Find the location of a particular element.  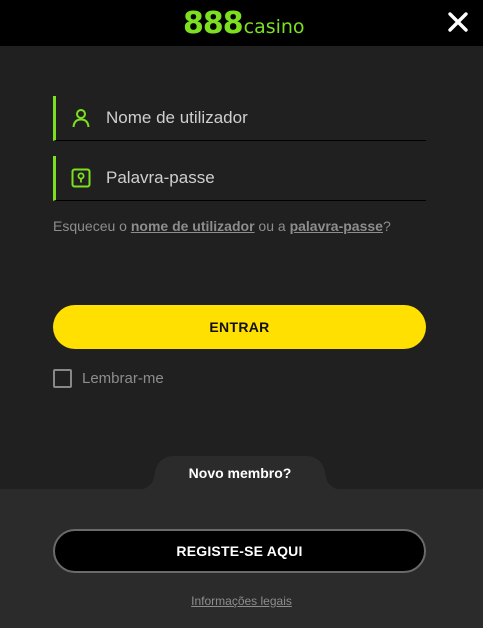

forgot-suffix: ? is located at coordinates (386, 226).